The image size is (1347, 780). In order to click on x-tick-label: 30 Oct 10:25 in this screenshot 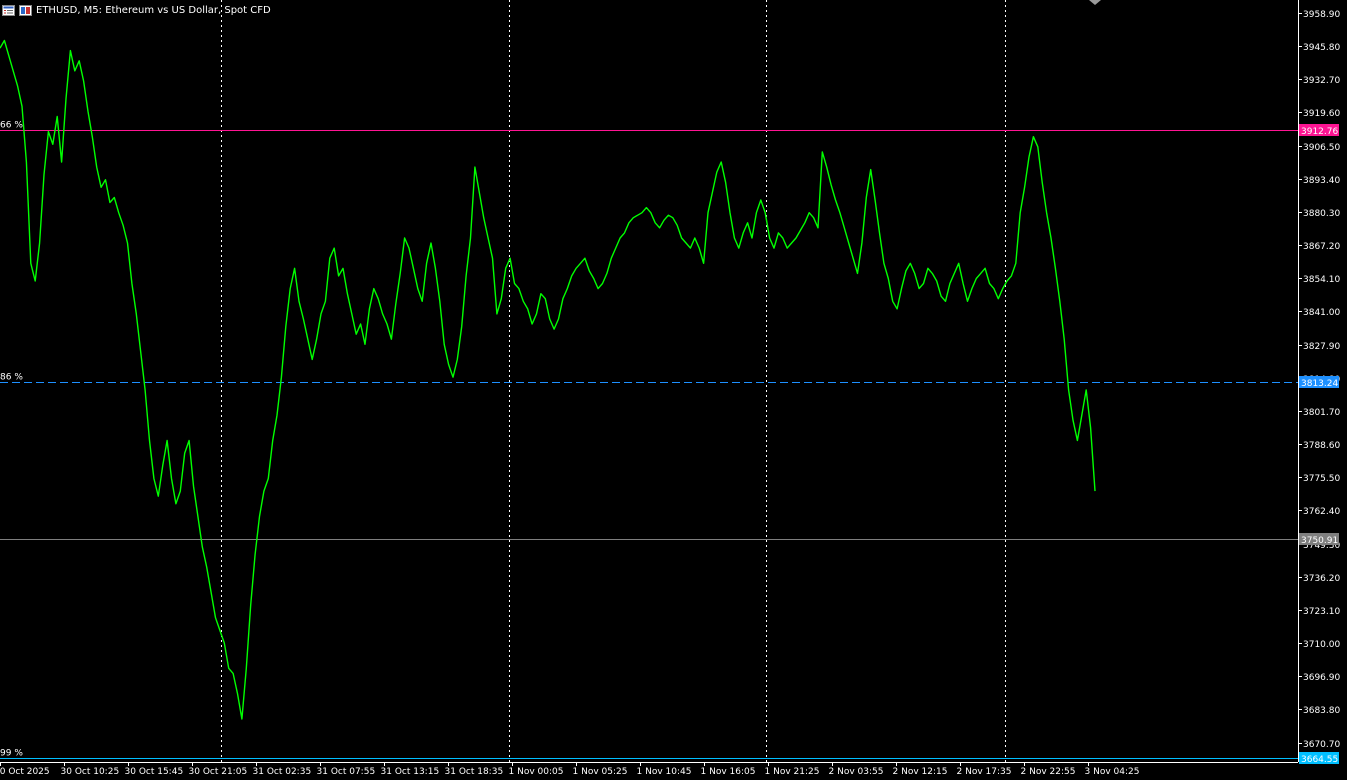, I will do `click(90, 772)`.